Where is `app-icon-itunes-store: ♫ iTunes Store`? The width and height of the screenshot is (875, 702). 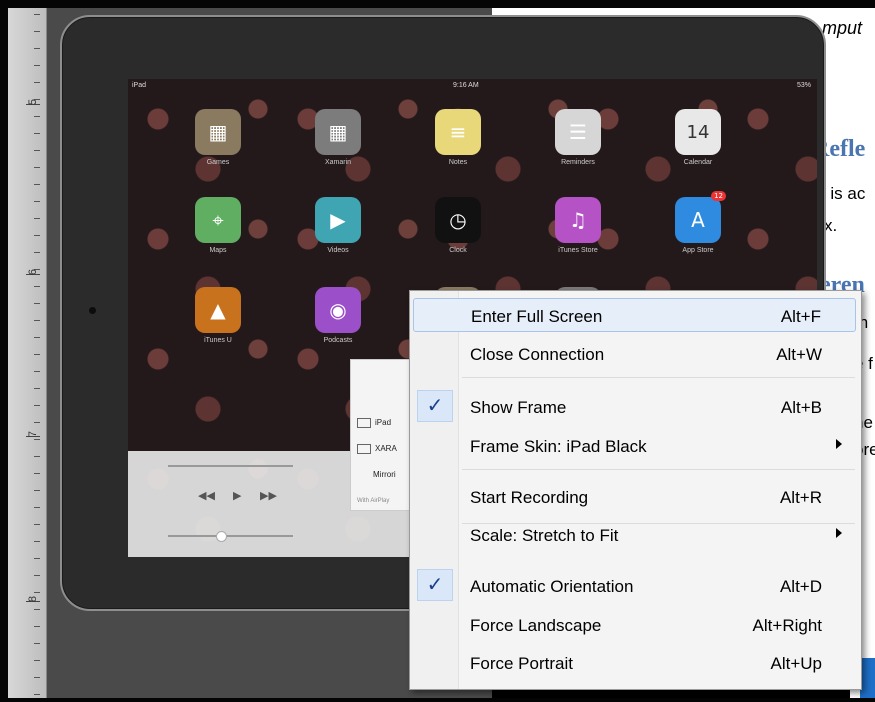 app-icon-itunes-store: ♫ iTunes Store is located at coordinates (578, 225).